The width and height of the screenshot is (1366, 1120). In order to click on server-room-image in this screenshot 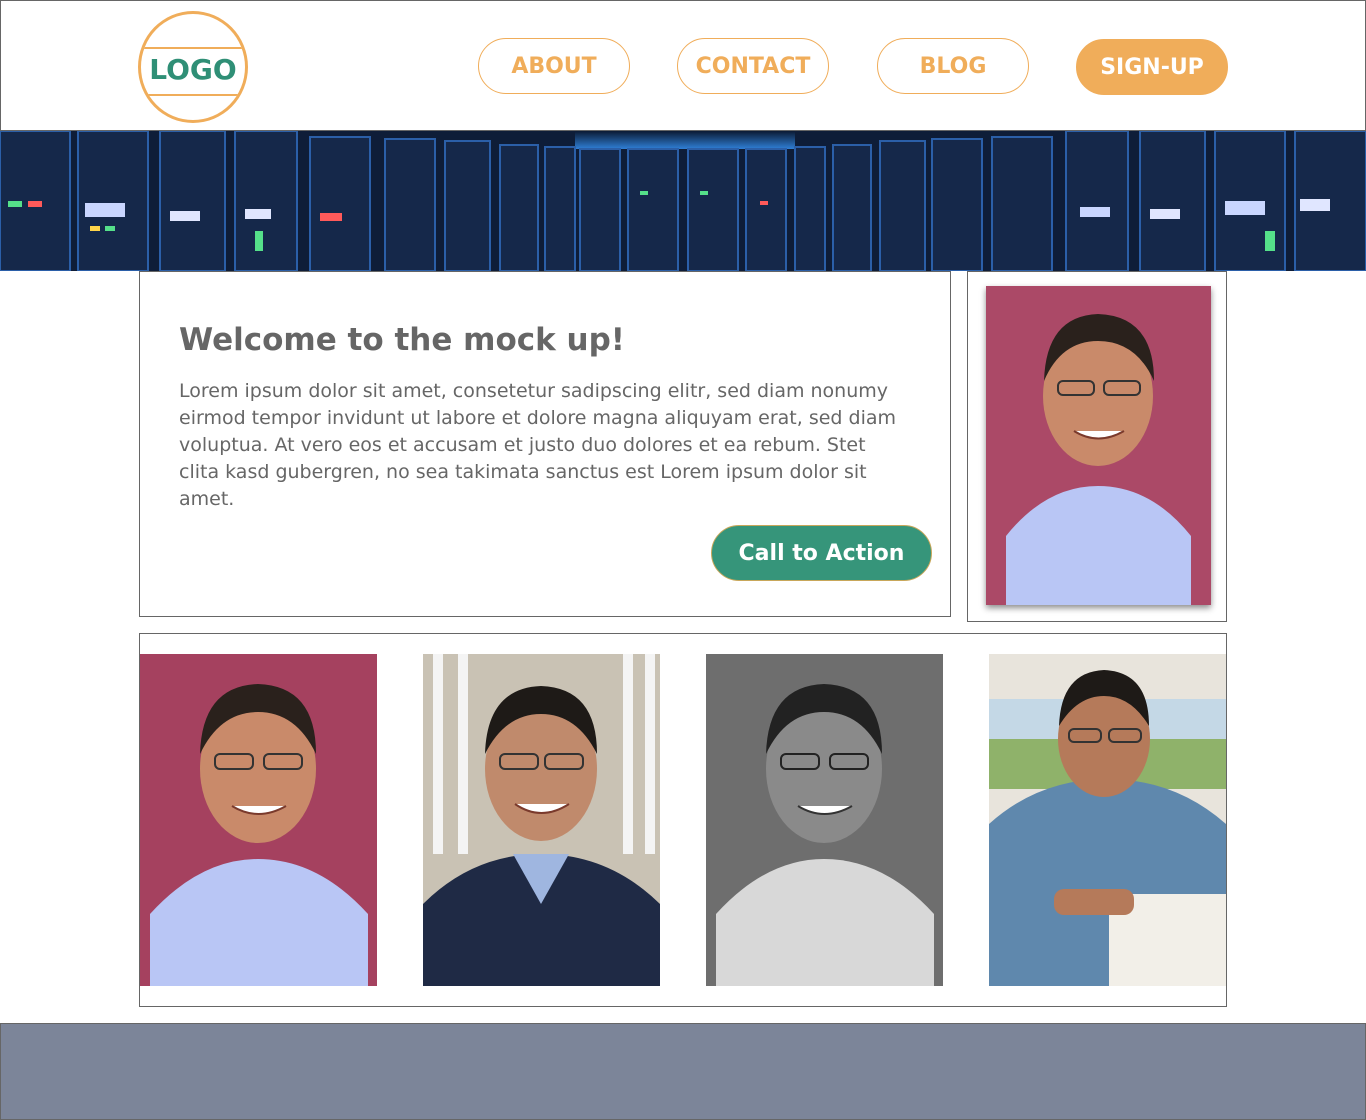, I will do `click(683, 201)`.